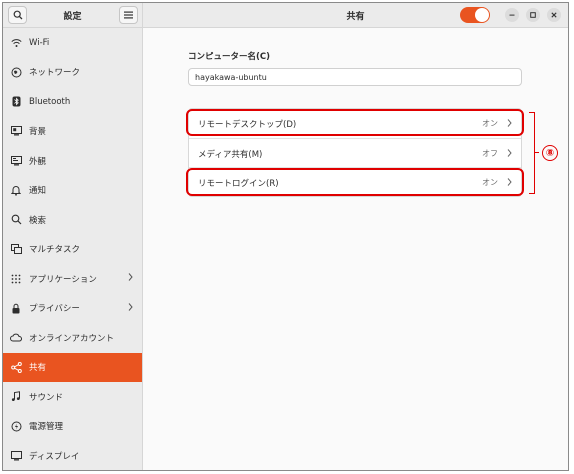 Image resolution: width=574 pixels, height=474 pixels. I want to click on toggle-knob, so click(482, 15).